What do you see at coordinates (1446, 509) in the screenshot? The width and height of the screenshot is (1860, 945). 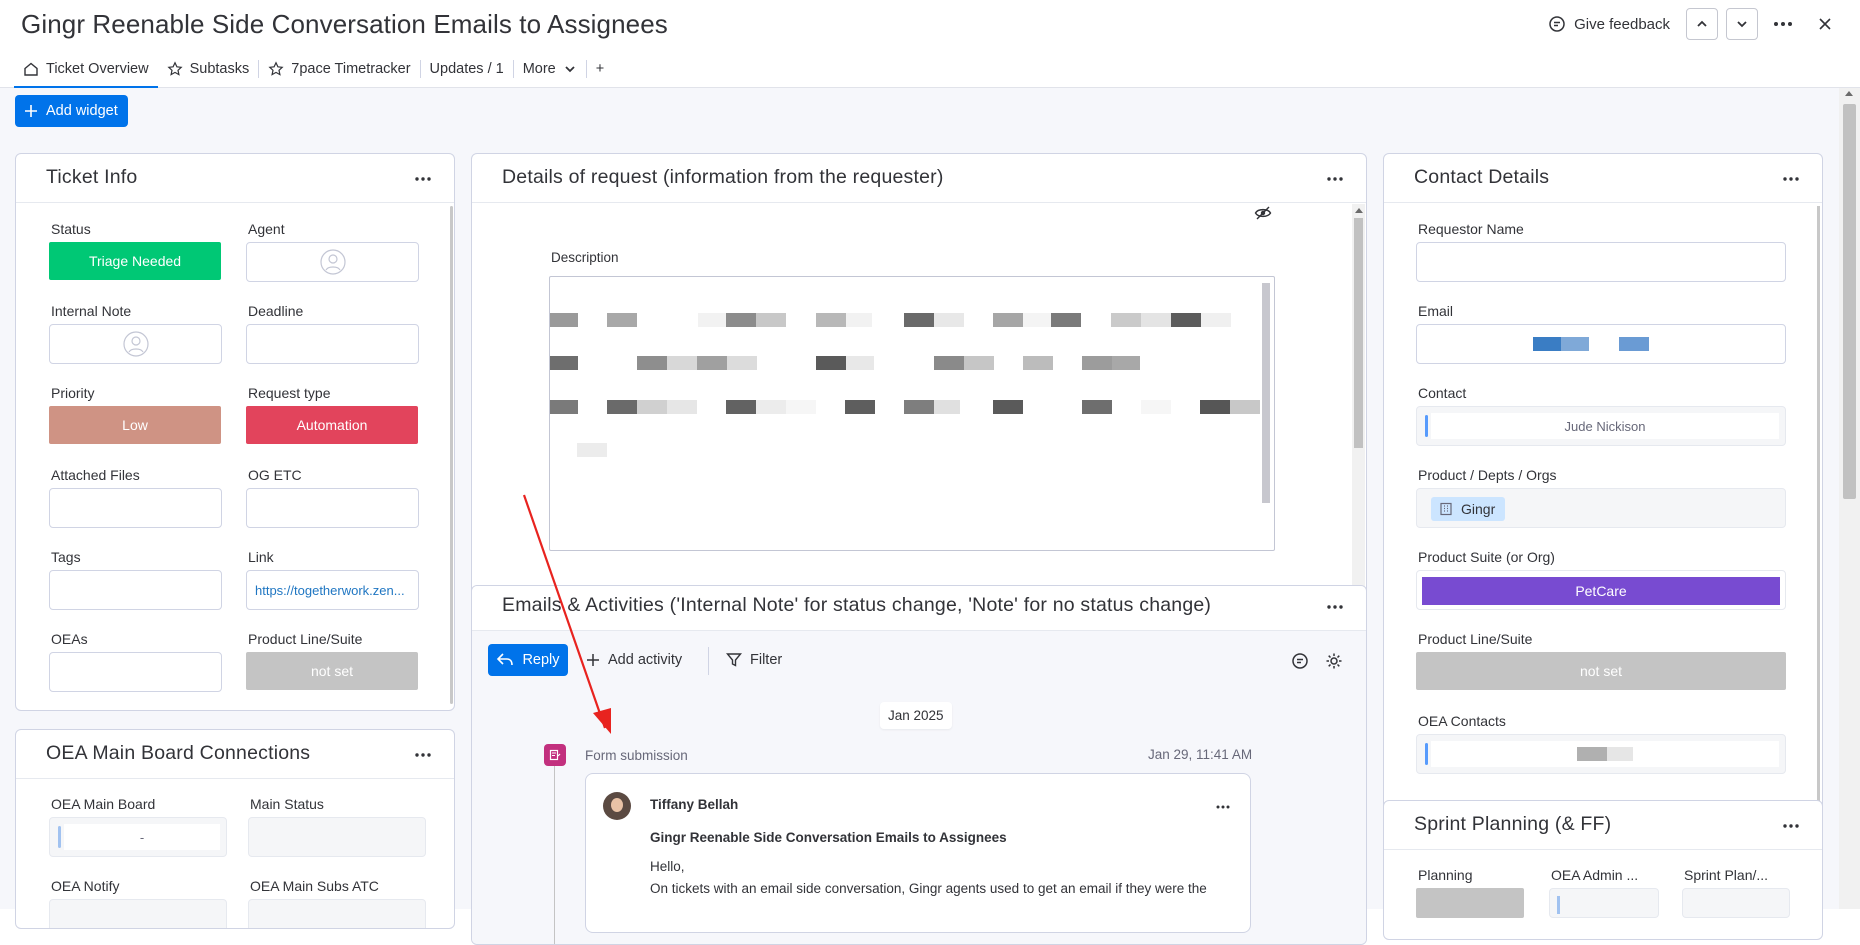 I see `building-icon` at bounding box center [1446, 509].